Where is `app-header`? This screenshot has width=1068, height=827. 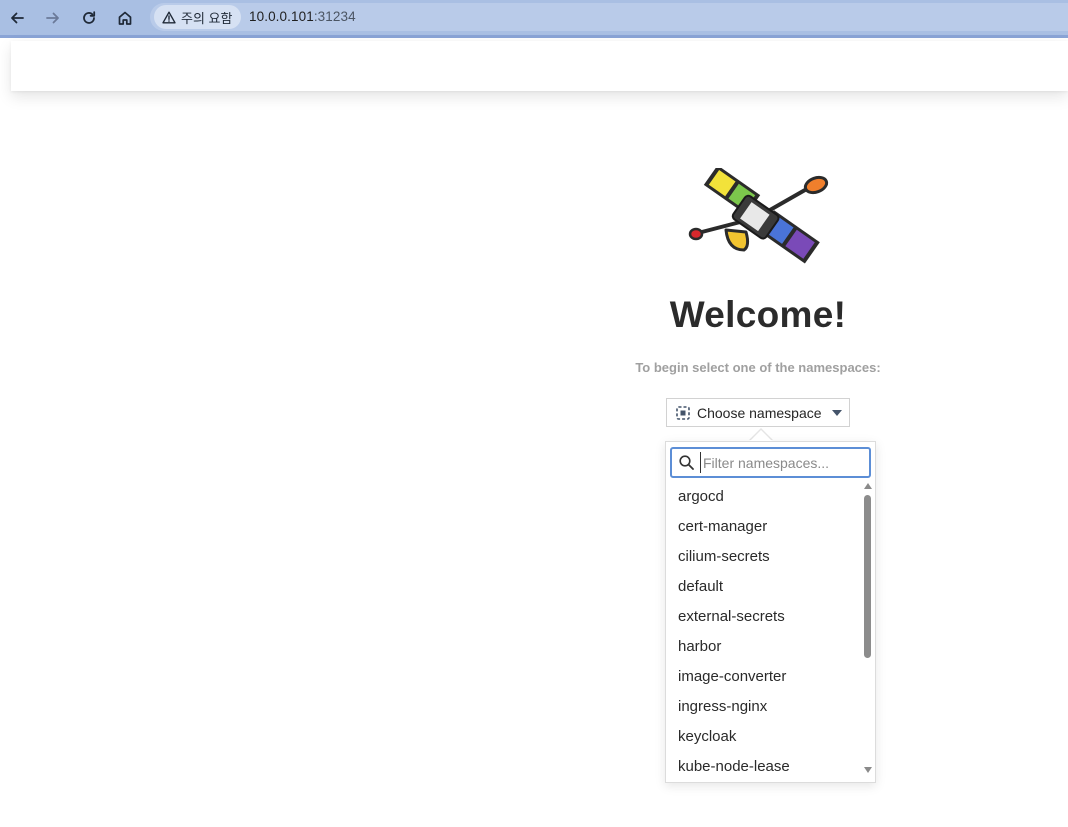 app-header is located at coordinates (539, 66).